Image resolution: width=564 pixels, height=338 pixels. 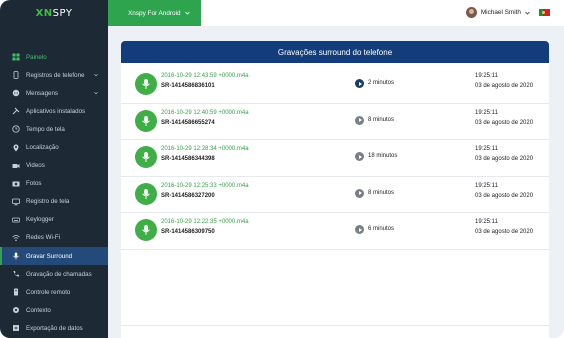 What do you see at coordinates (16, 75) in the screenshot?
I see `phone-icon` at bounding box center [16, 75].